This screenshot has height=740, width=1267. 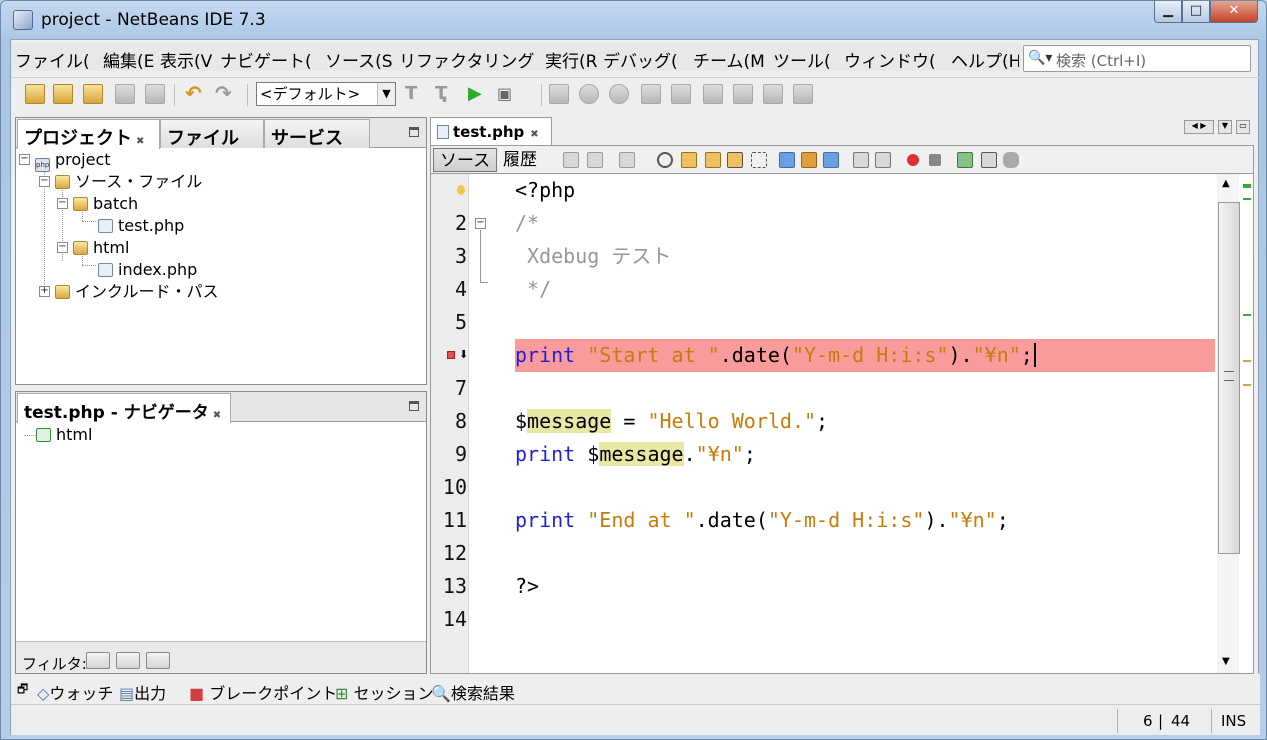 I want to click on tab-search-results: 🔍検索結果, so click(x=473, y=692).